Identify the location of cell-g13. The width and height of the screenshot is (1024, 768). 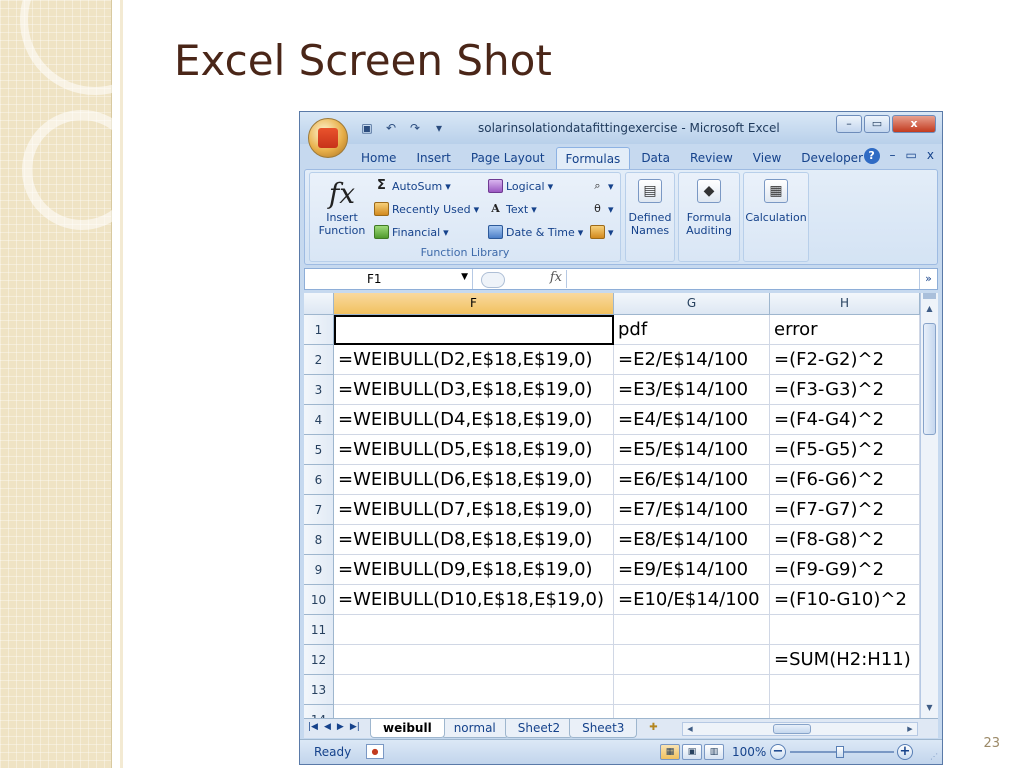
(692, 690).